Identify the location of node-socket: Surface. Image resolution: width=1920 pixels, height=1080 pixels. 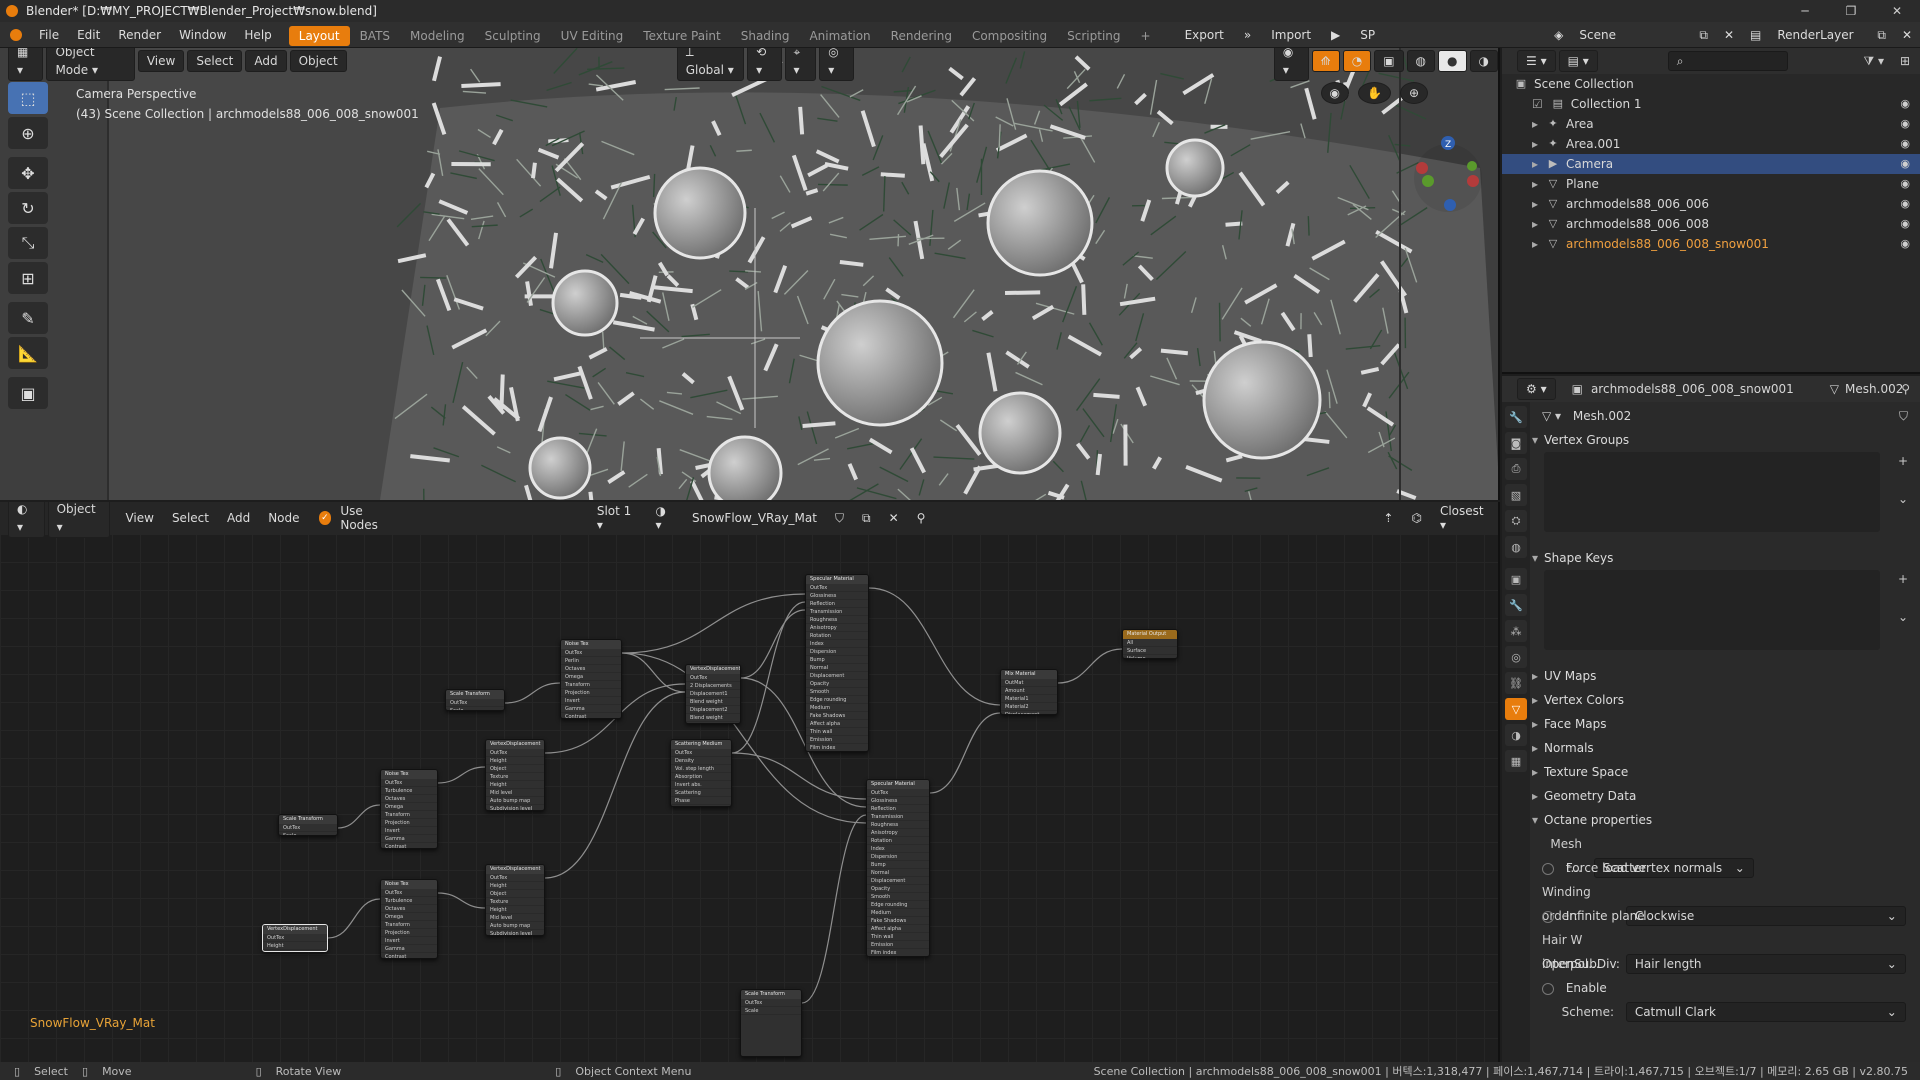
(1150, 651).